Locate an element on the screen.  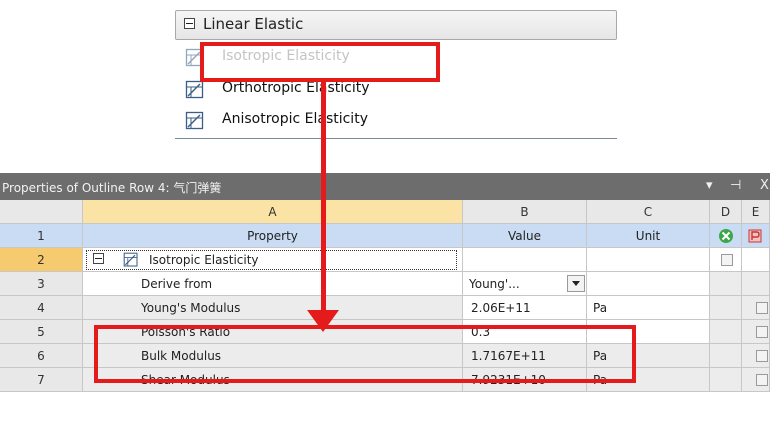
row-number: 3 is located at coordinates (41, 284).